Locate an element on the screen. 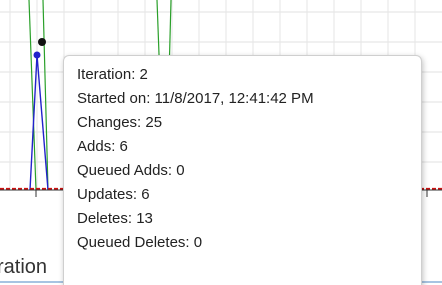 This screenshot has height=285, width=442. tooltip-row: Iteration: 2 is located at coordinates (112, 74).